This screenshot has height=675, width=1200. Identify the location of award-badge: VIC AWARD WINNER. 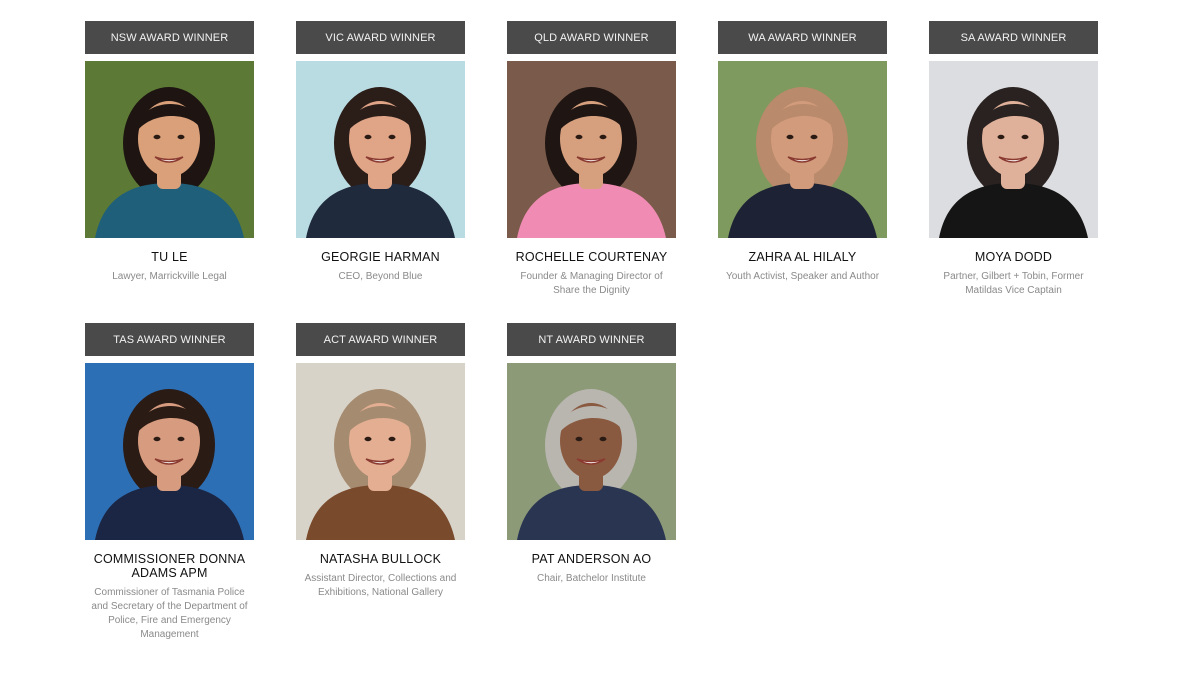
(380, 37).